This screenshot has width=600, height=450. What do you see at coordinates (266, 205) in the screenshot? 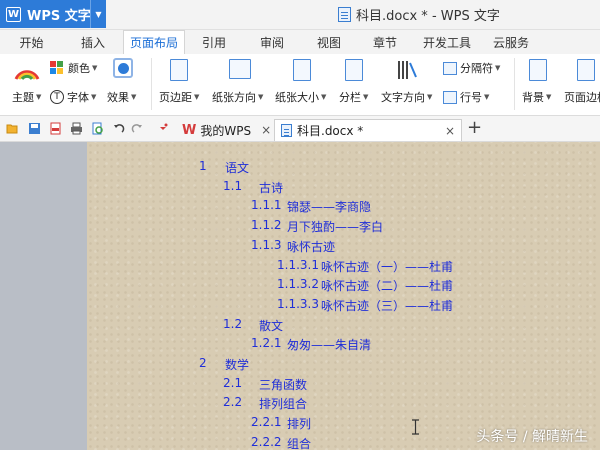
I see `toc-number: 1.1.1` at bounding box center [266, 205].